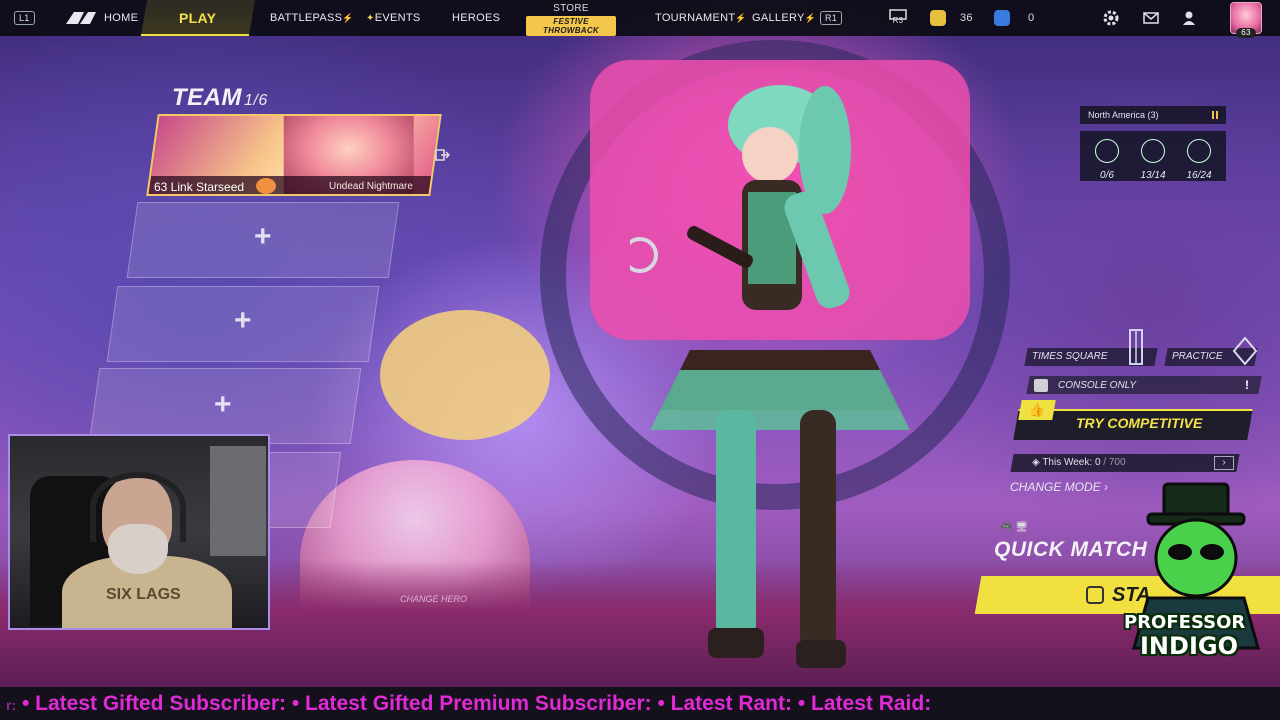 This screenshot has height=720, width=1280. I want to click on gold-currency-value: 36, so click(966, 18).